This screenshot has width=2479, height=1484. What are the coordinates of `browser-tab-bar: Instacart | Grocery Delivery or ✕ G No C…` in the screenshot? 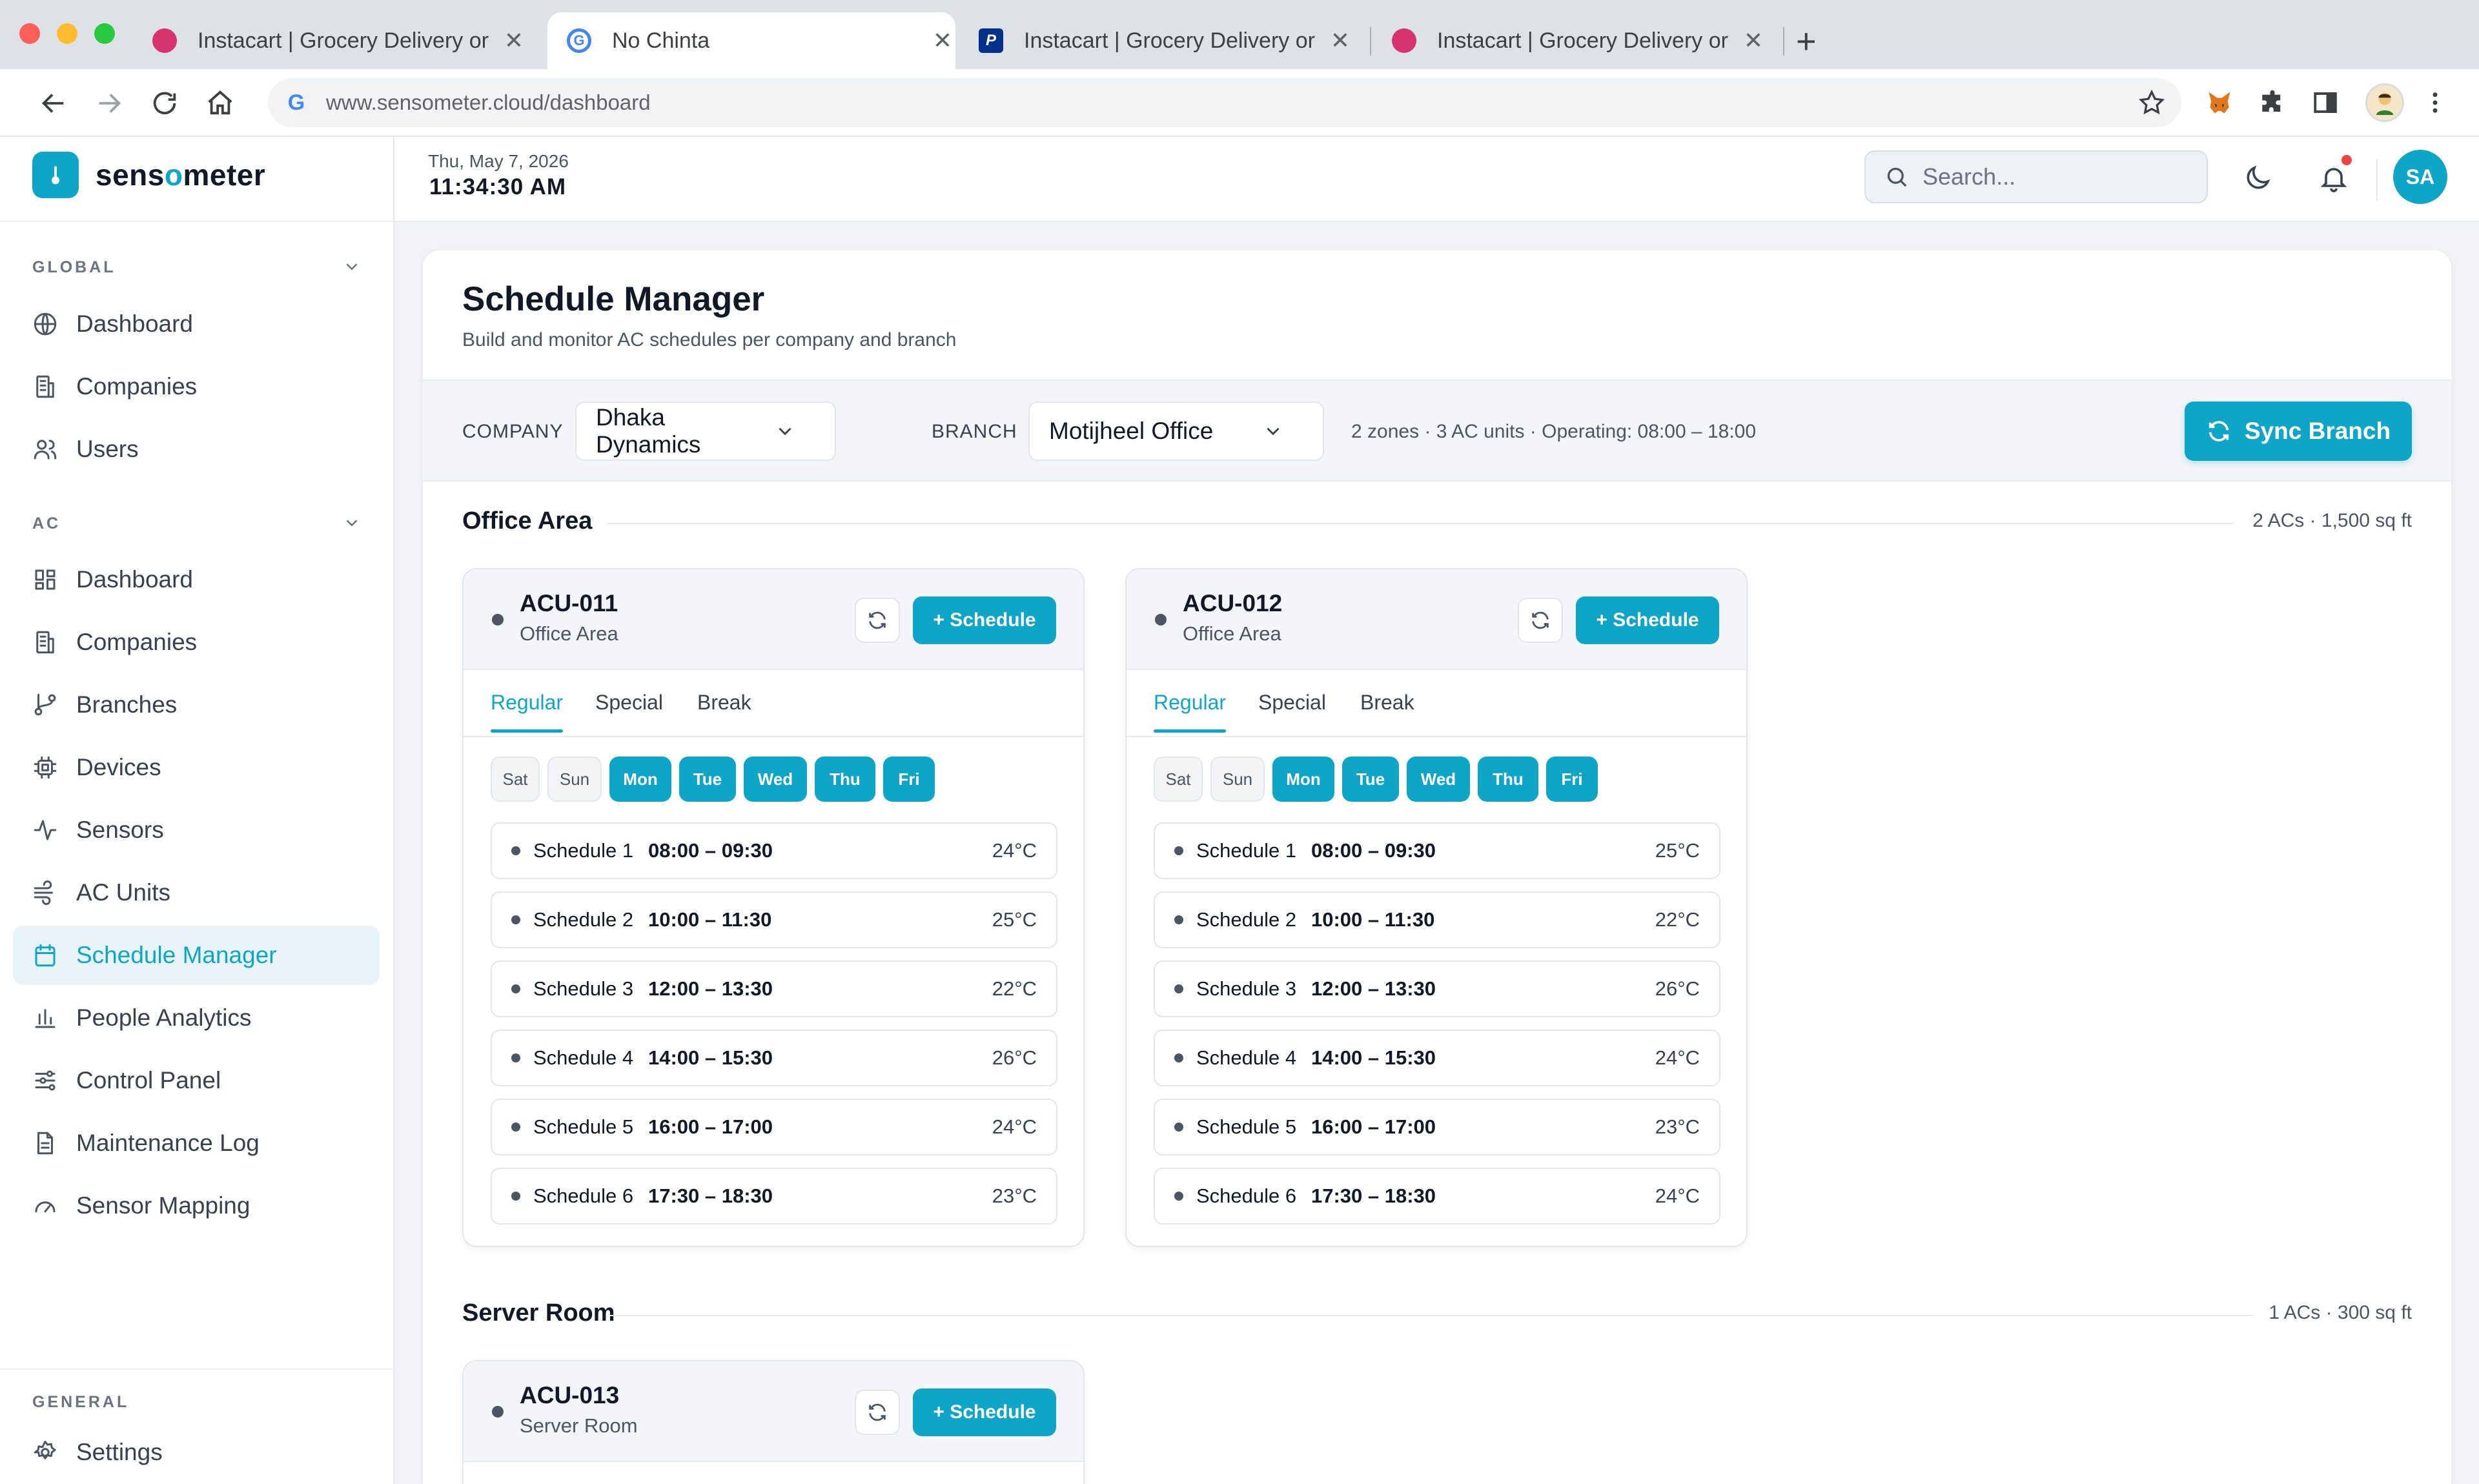 It's located at (1239, 34).